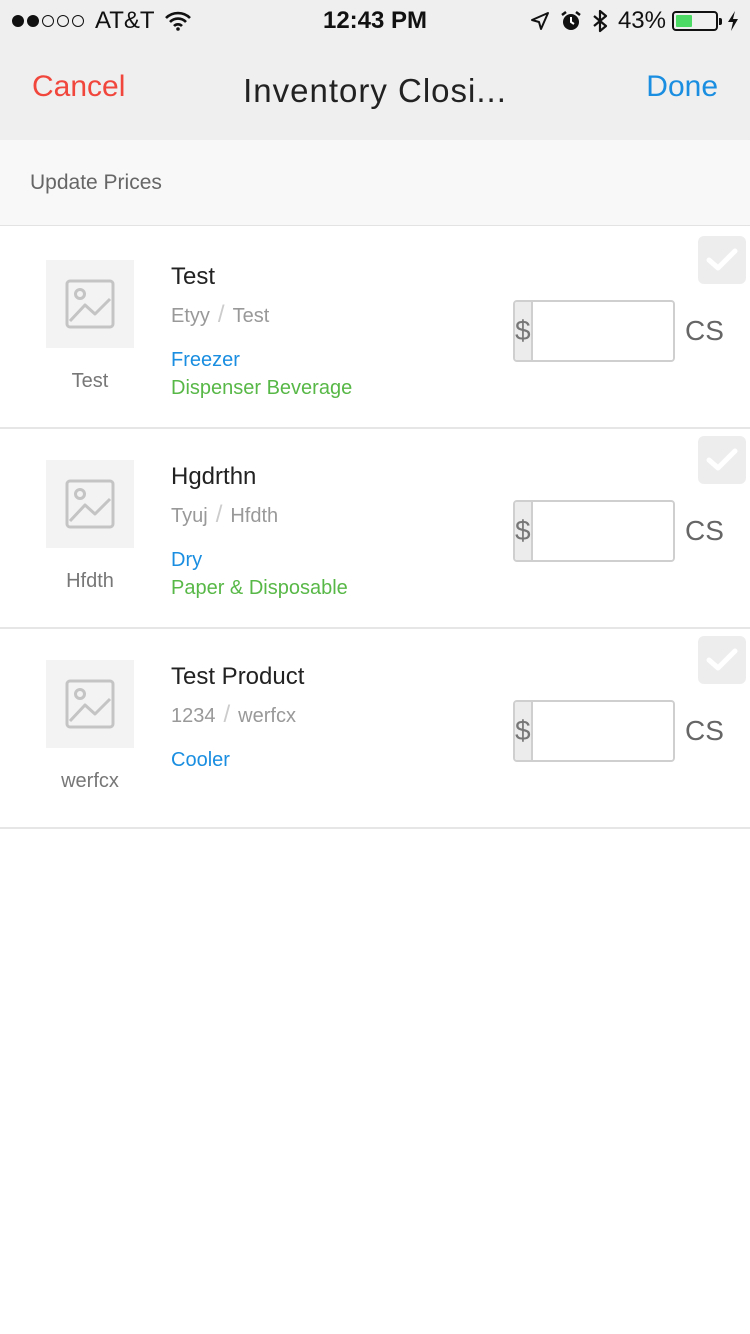 The width and height of the screenshot is (750, 1334). What do you see at coordinates (224, 515) in the screenshot?
I see `product-meta: Tyuj / Hfdth` at bounding box center [224, 515].